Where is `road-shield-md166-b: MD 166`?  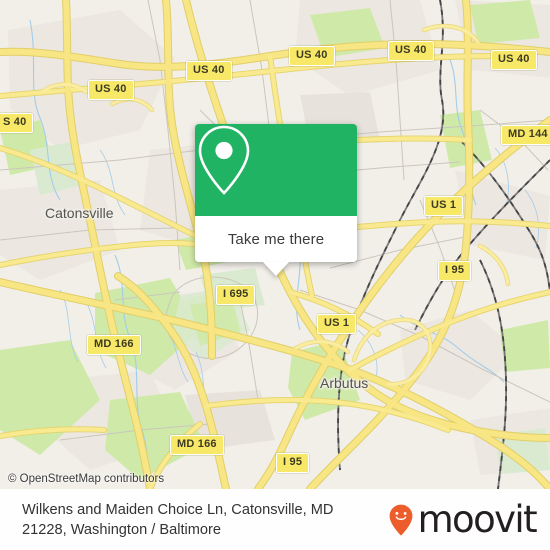
road-shield-md166-b: MD 166 is located at coordinates (197, 445).